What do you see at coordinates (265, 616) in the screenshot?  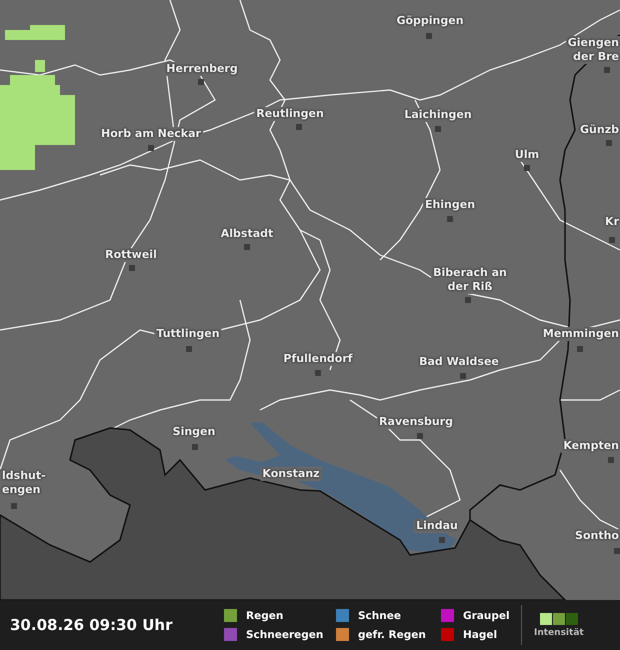 I see `legend-label: Regen` at bounding box center [265, 616].